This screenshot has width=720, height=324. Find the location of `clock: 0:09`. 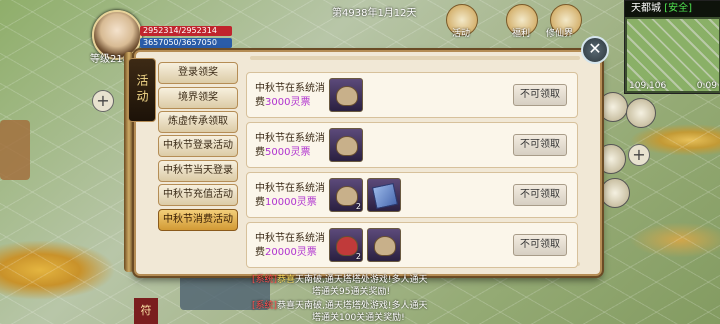

clock: 0:09 is located at coordinates (706, 86).